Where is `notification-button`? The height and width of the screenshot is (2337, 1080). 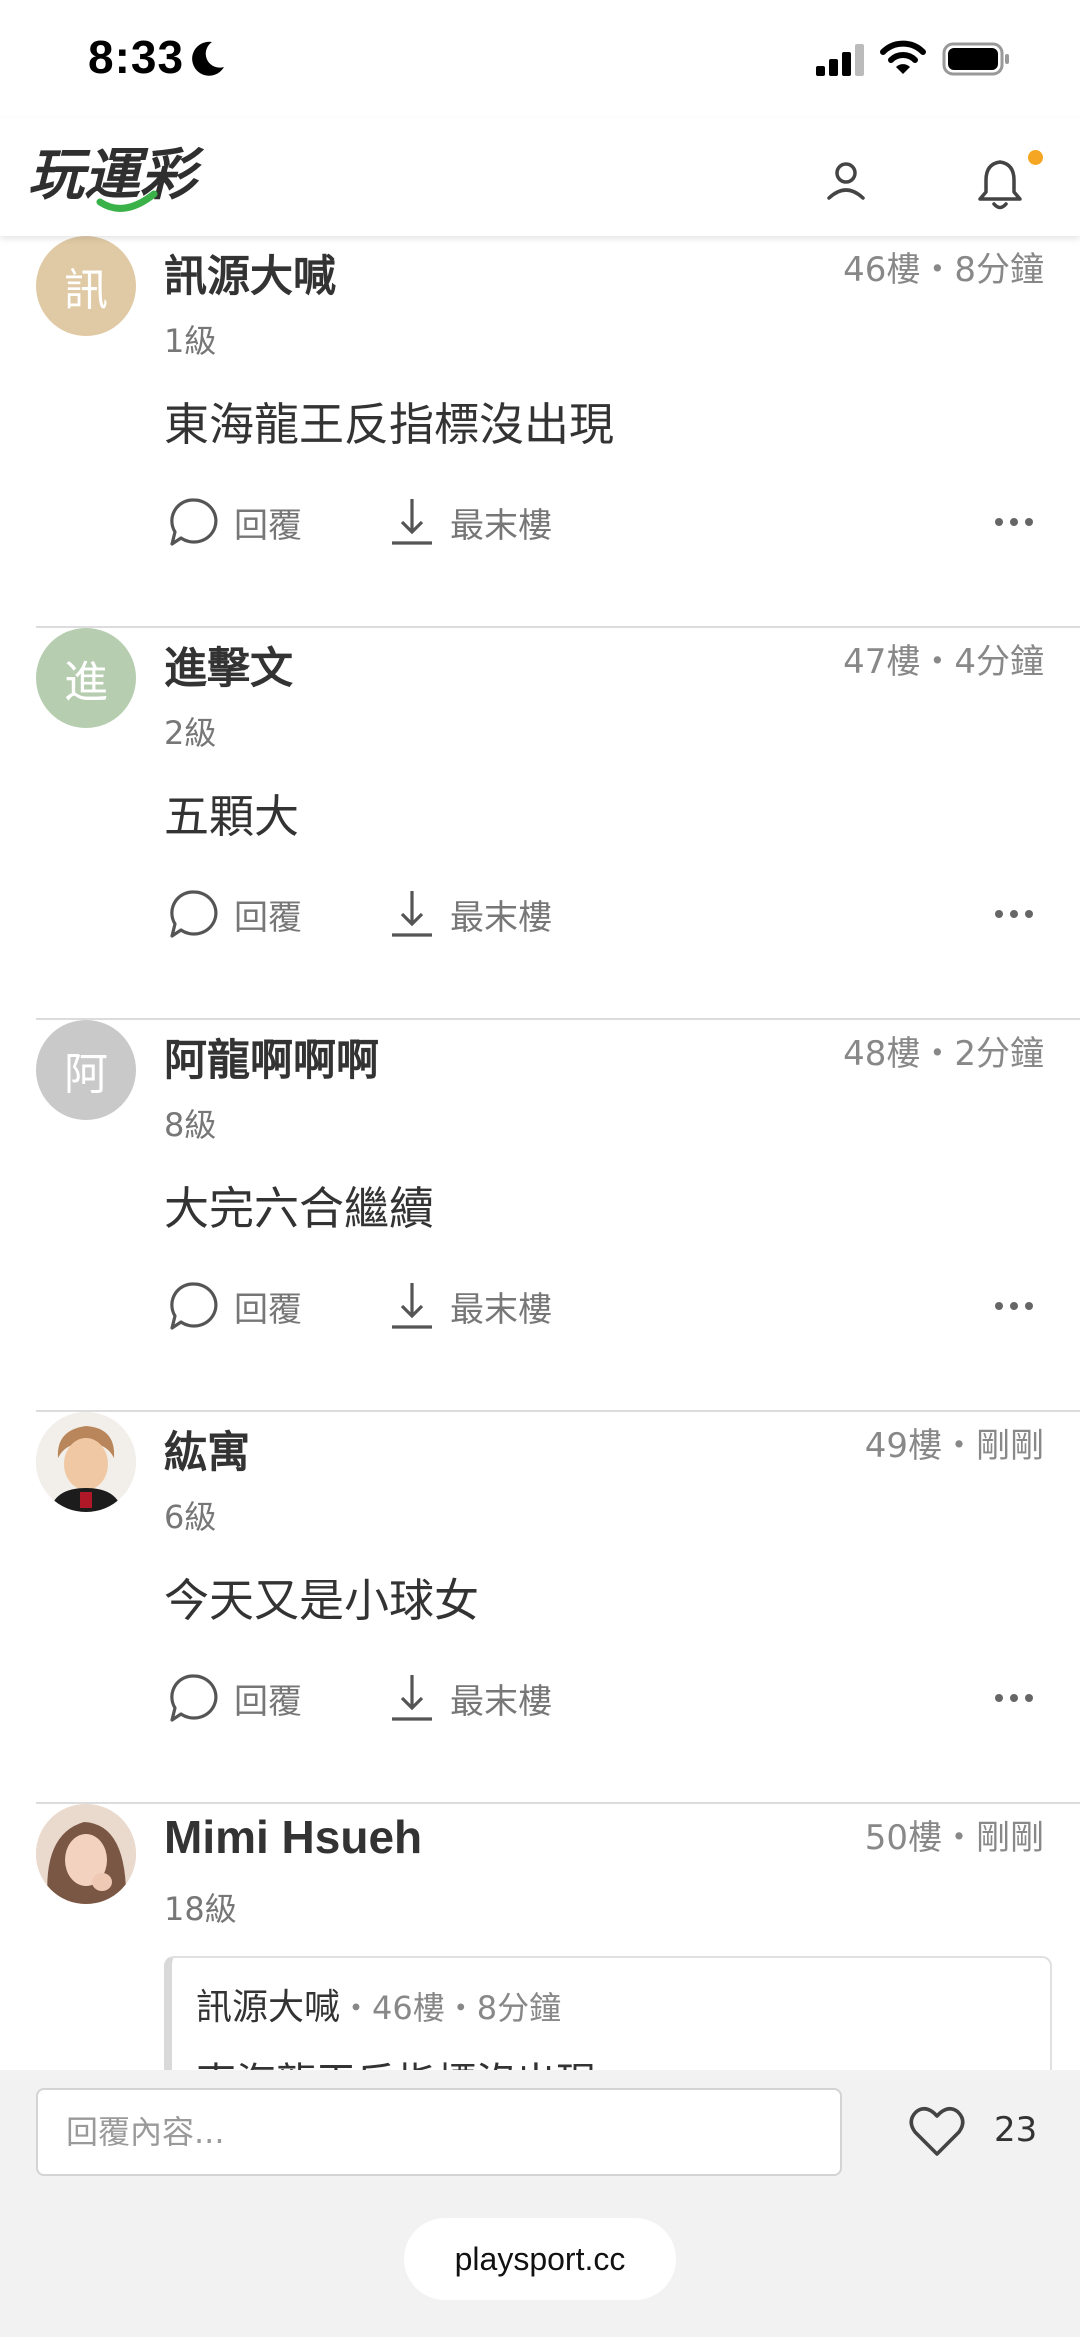
notification-button is located at coordinates (1000, 184).